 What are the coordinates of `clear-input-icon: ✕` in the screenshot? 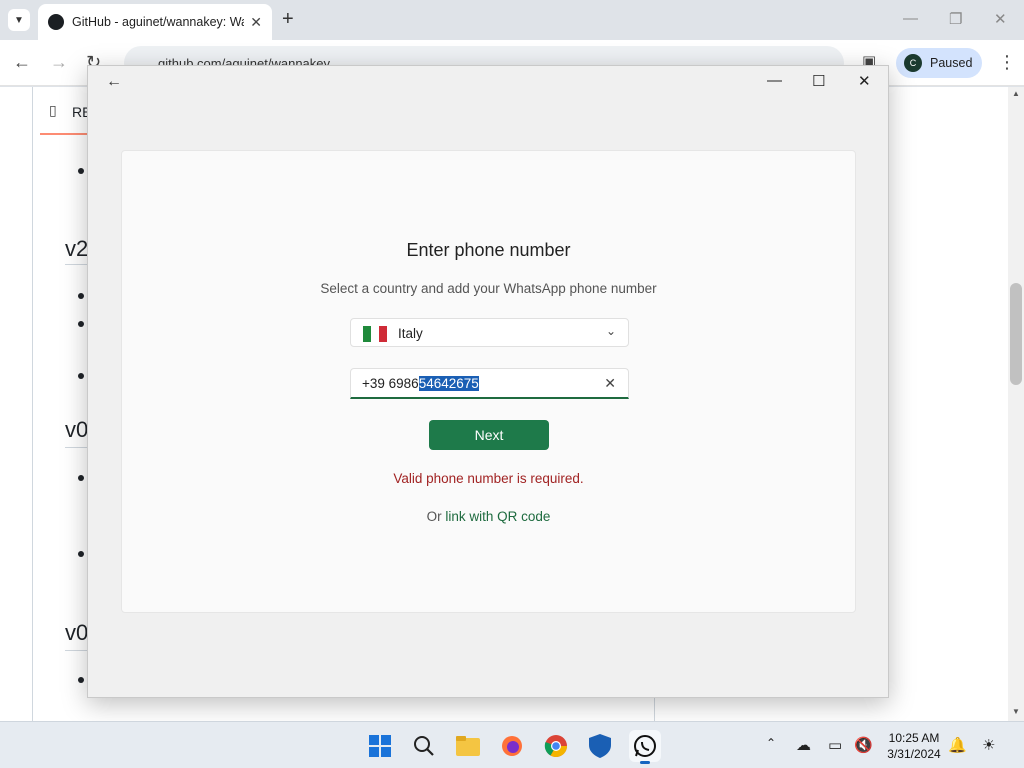 It's located at (610, 383).